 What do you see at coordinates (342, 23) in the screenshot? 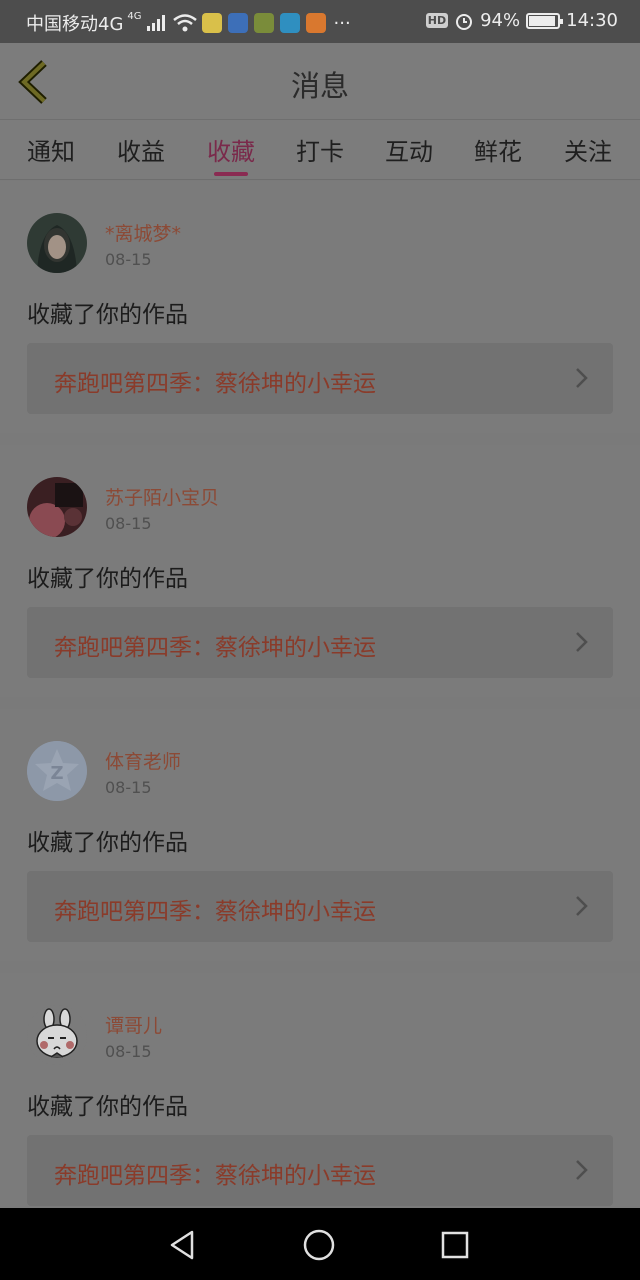
I see `more-icon: ···` at bounding box center [342, 23].